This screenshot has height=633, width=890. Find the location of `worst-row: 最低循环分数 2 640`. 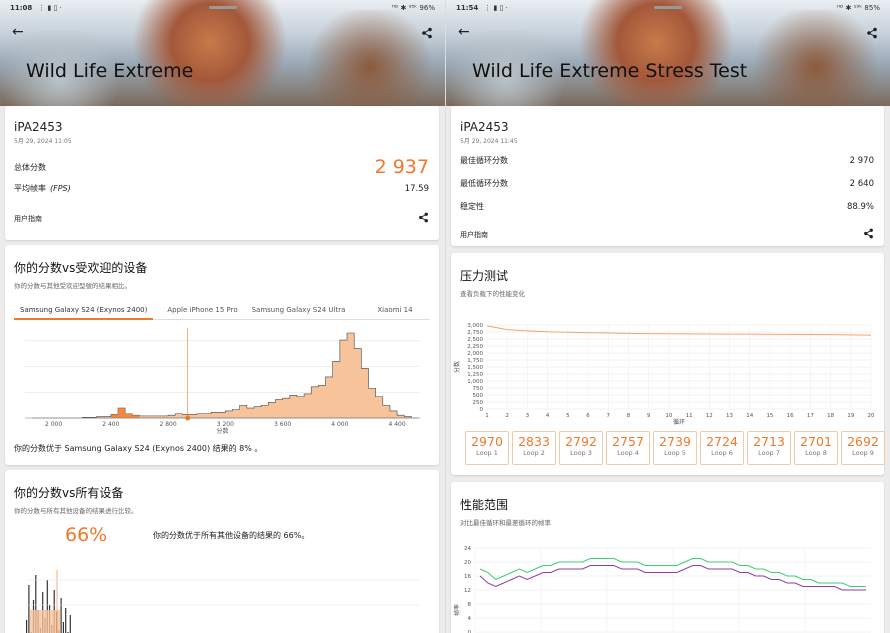

worst-row: 最低循环分数 2 640 is located at coordinates (667, 183).